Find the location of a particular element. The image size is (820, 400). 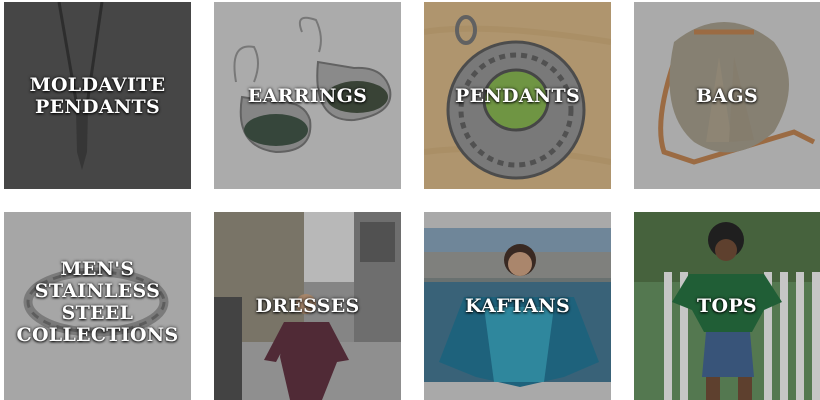

category-tile-dresses: DRESSES is located at coordinates (307, 306).